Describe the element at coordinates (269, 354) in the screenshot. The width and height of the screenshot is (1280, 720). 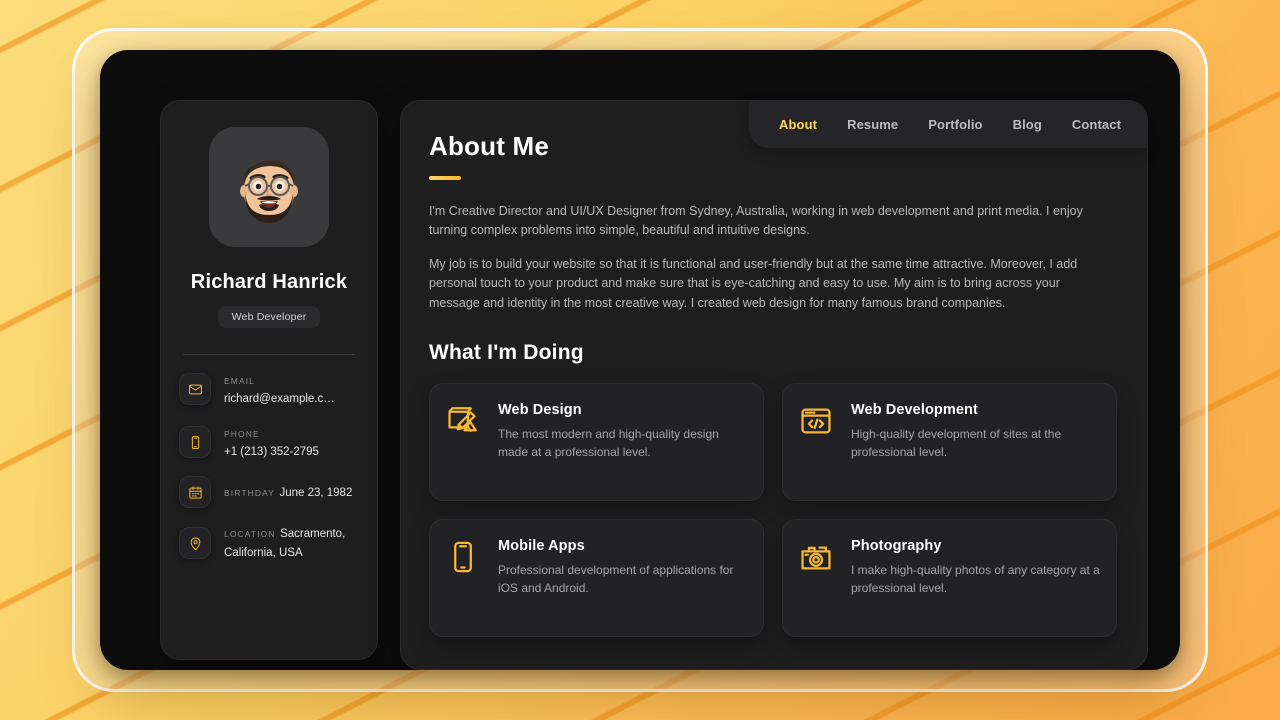
I see `sidebar-divider` at that location.